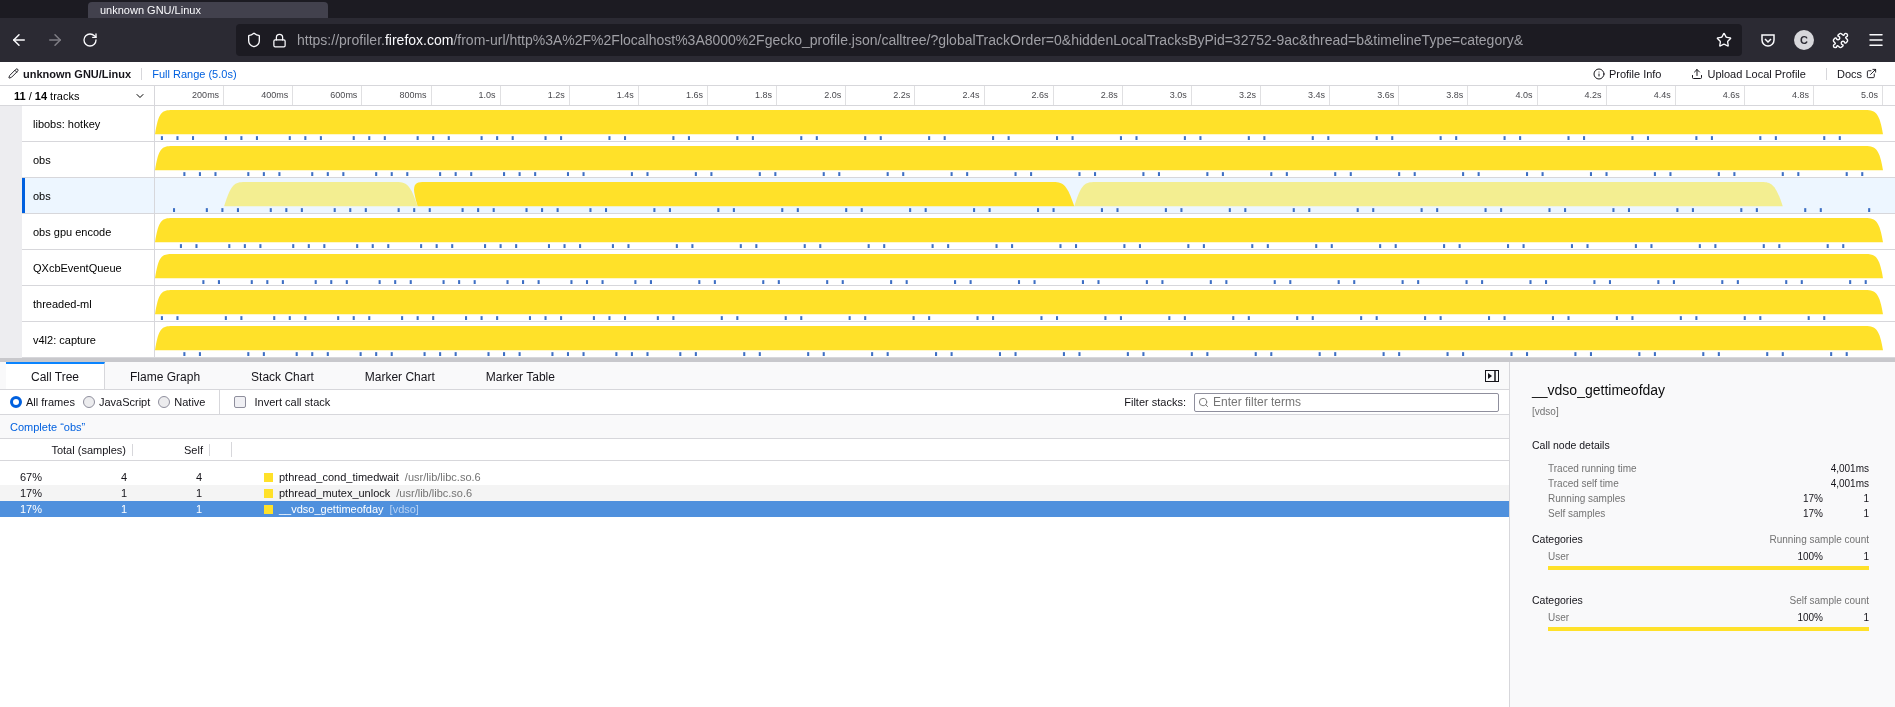 The width and height of the screenshot is (1895, 707). Describe the element at coordinates (190, 402) in the screenshot. I see `radio-label: Native` at that location.